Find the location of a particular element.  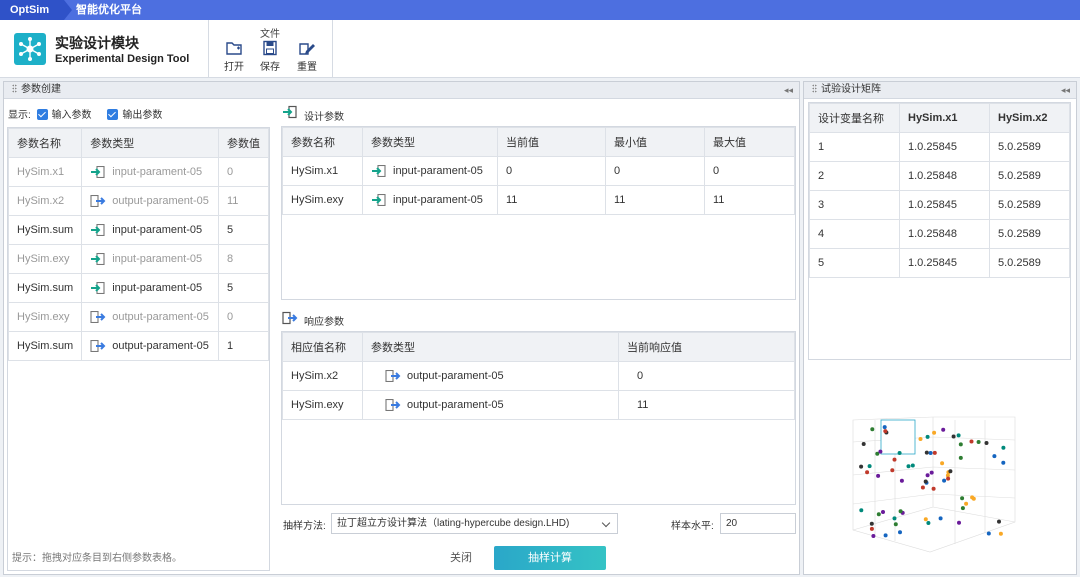

chevron-down-icon is located at coordinates (606, 523).